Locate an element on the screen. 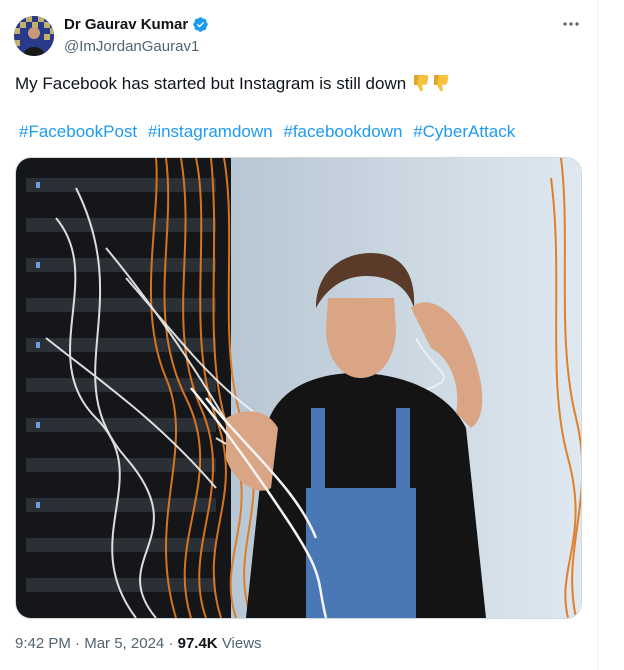  column-divider is located at coordinates (597, 335).